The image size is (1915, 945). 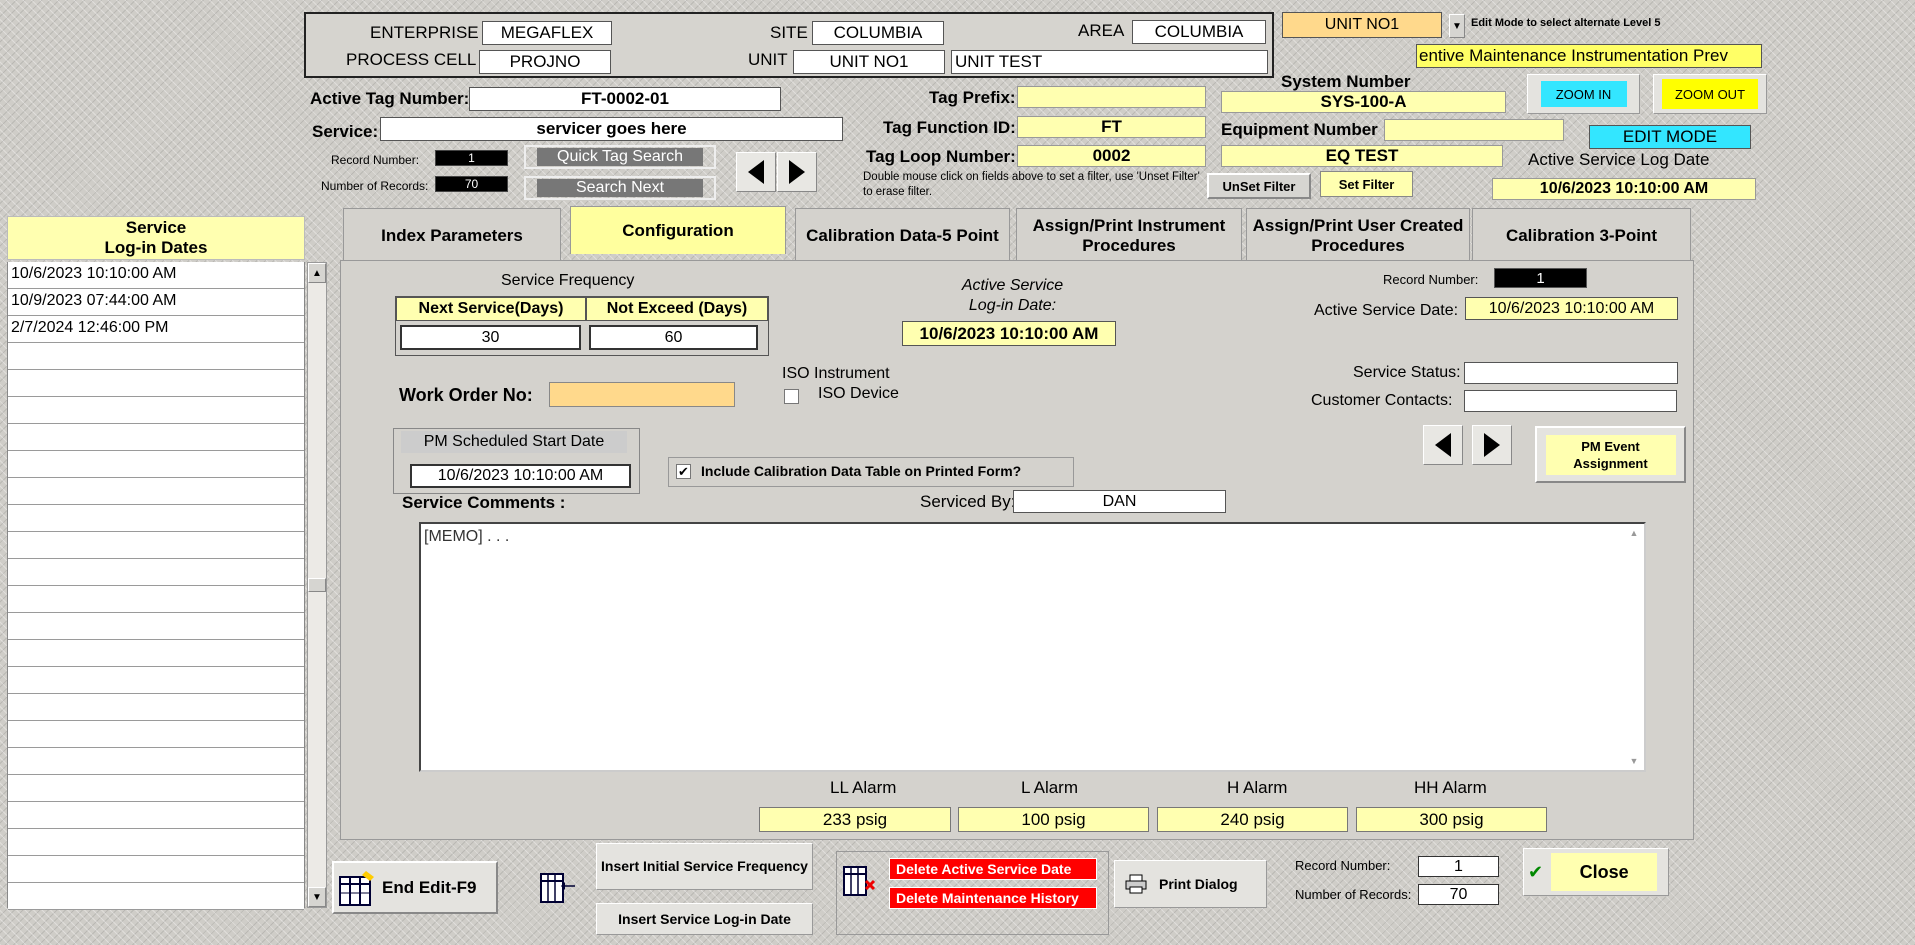 What do you see at coordinates (514, 442) in the screenshot?
I see `pm-start-label: PM Scheduled Start Date` at bounding box center [514, 442].